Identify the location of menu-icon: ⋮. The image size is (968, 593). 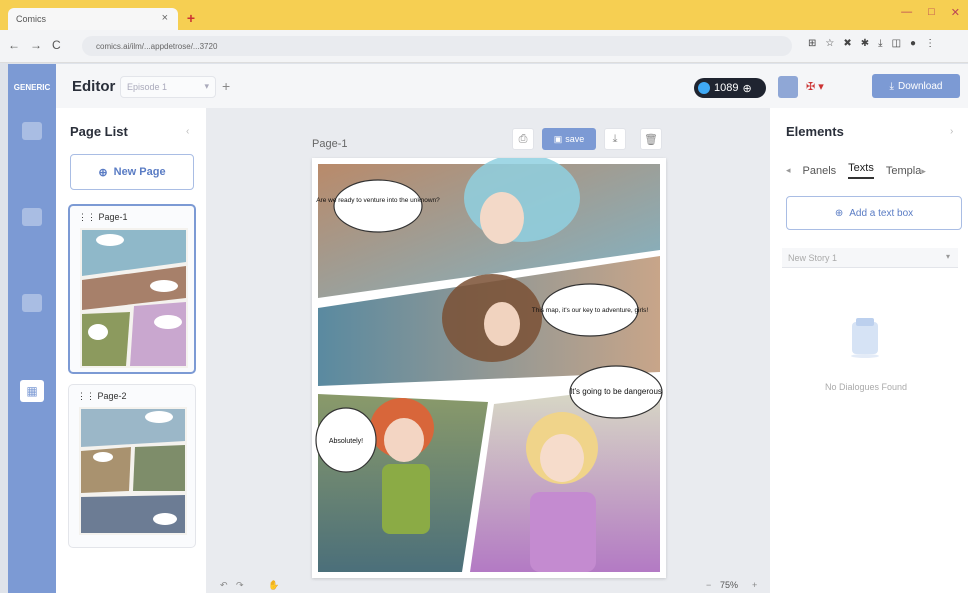
(930, 43).